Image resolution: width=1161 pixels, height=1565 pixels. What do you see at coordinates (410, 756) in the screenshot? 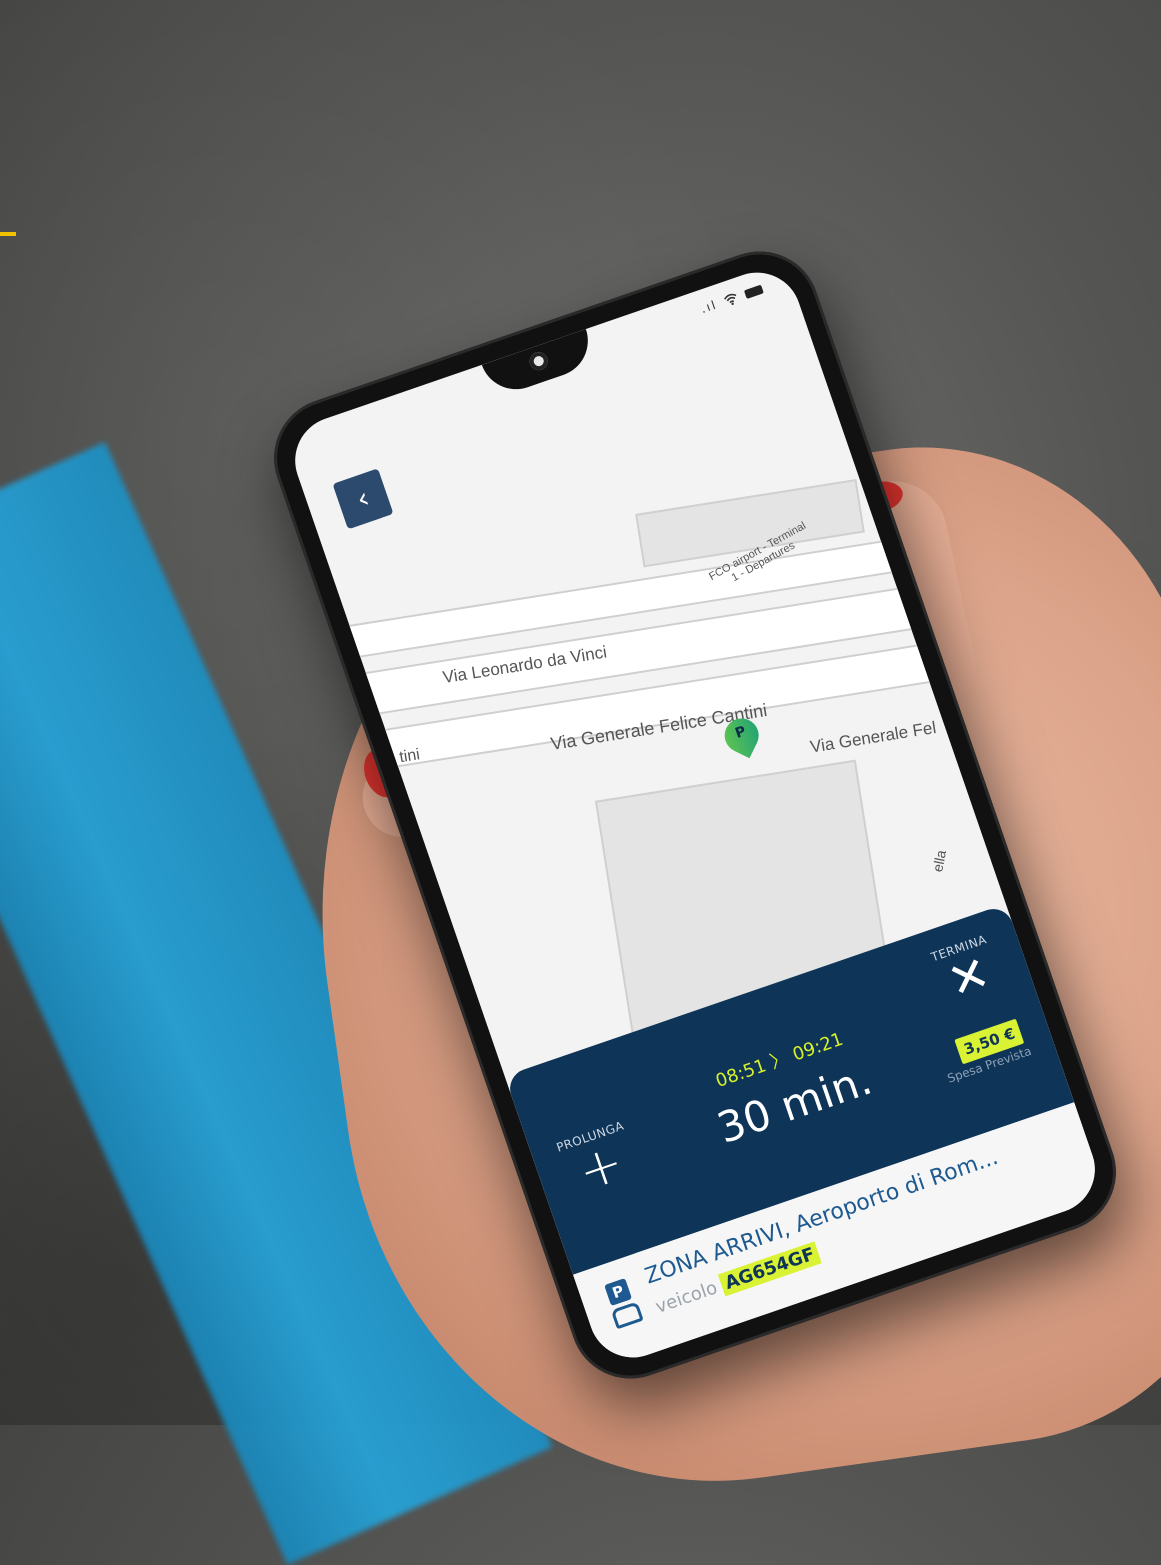
I see `map-street-label: tini` at bounding box center [410, 756].